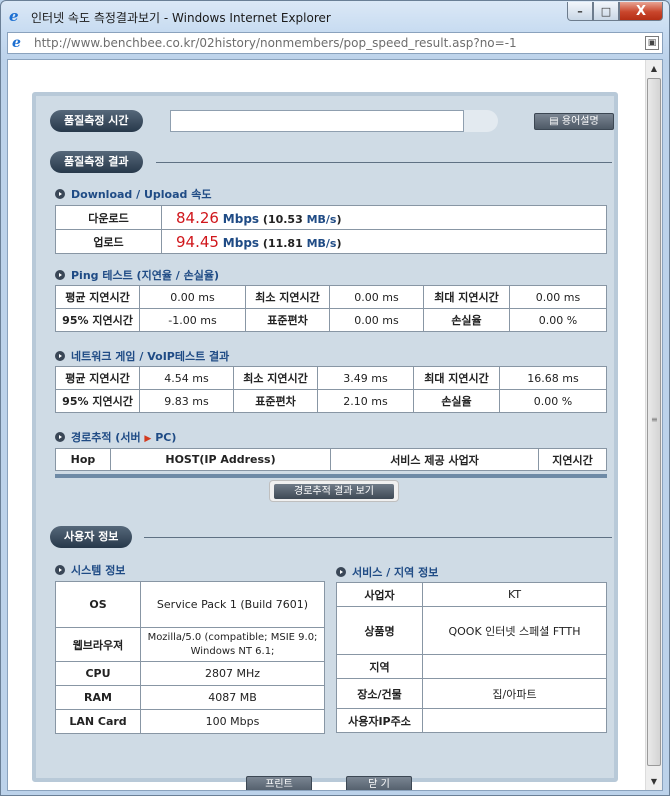 The image size is (670, 796). Describe the element at coordinates (287, 297) in the screenshot. I see `ping-min-label: 최소 지연시간` at that location.